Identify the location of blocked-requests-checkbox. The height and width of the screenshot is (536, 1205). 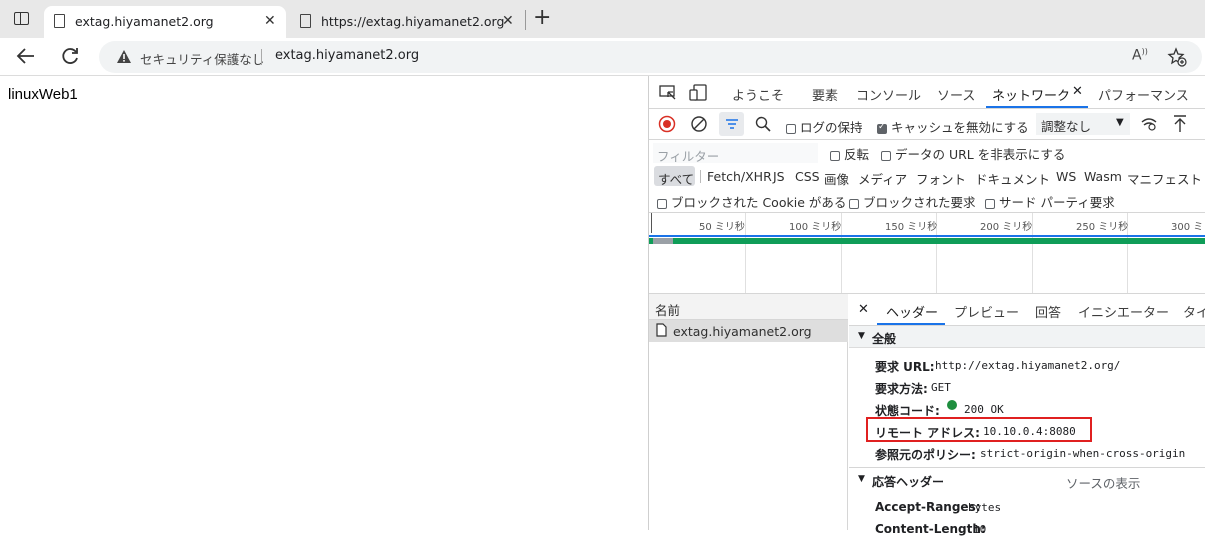
(854, 203).